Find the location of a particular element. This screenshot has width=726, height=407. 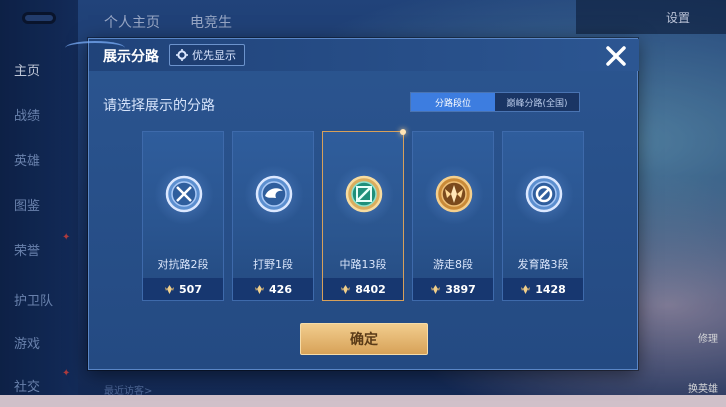

lane-score: 426 is located at coordinates (273, 289).